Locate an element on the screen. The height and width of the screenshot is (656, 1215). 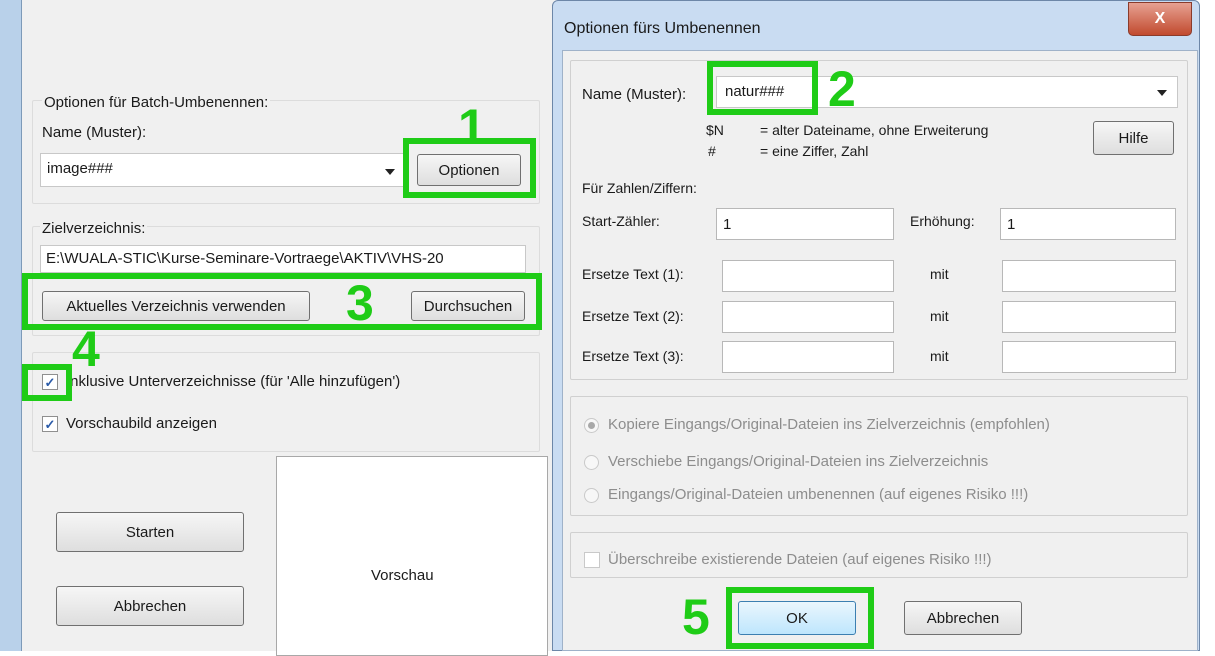
close-icon: X is located at coordinates (1160, 19).